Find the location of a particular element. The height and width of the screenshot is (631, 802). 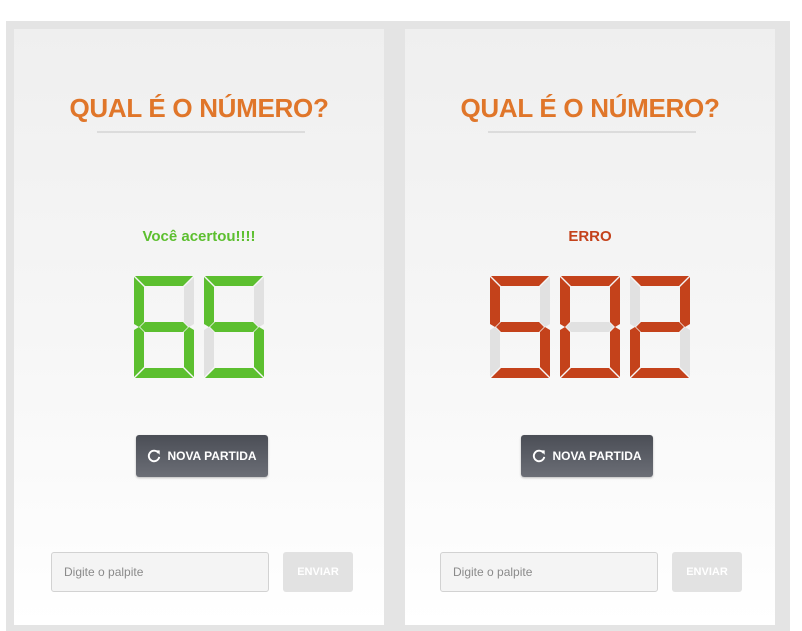

status-message: ERRO is located at coordinates (590, 236).